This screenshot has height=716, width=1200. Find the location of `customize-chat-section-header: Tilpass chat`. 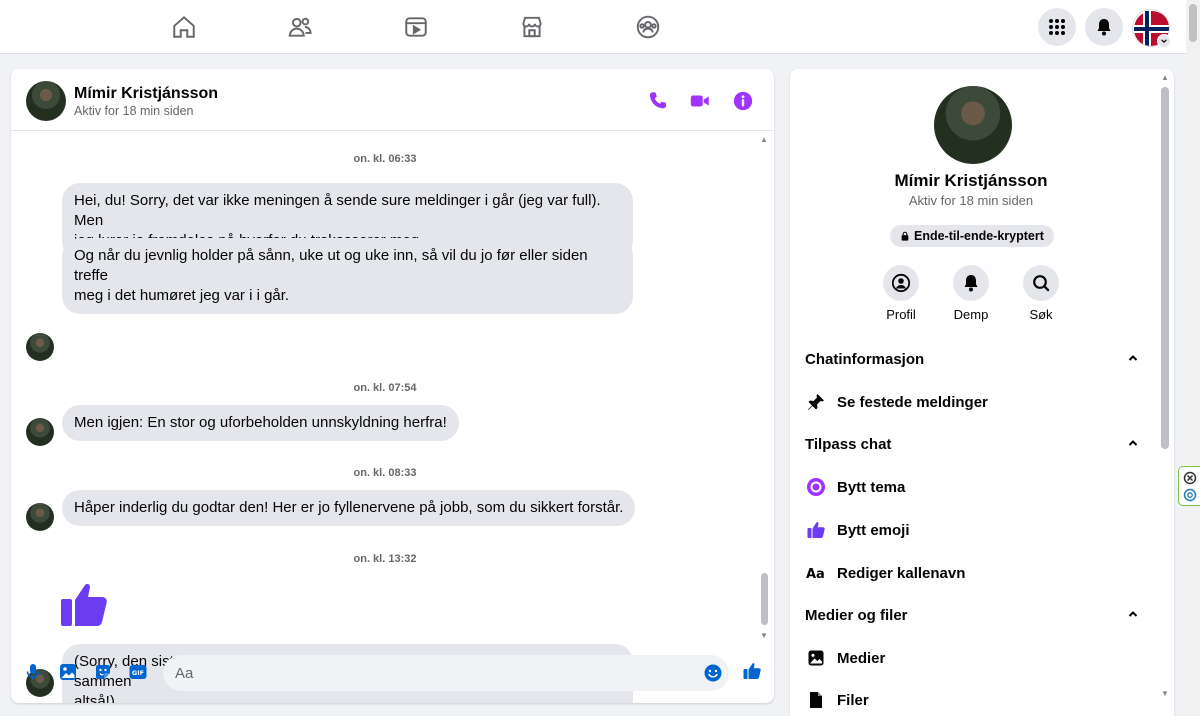

customize-chat-section-header: Tilpass chat is located at coordinates (972, 444).